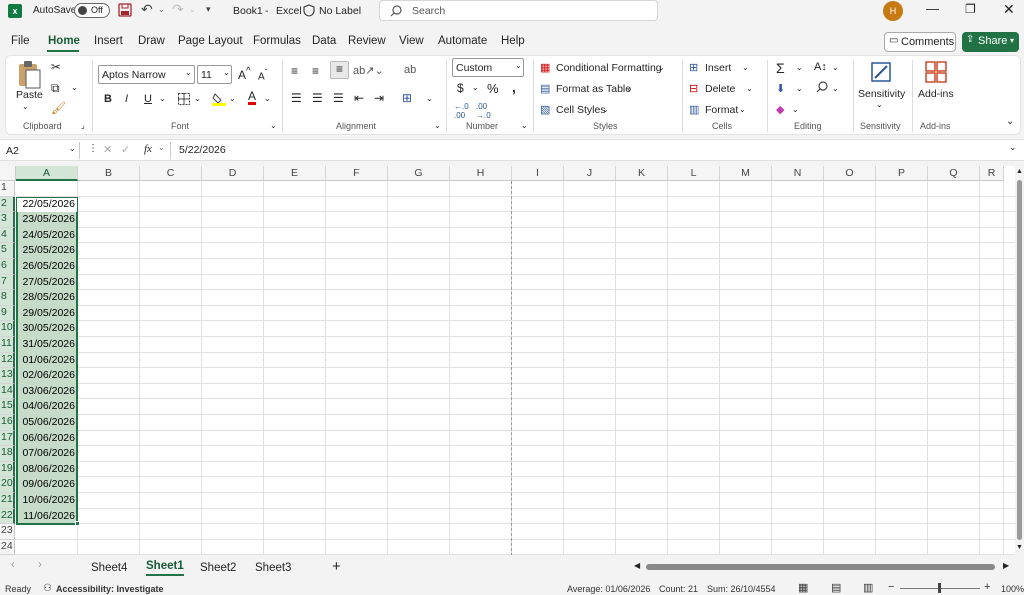 The image size is (1024, 595). I want to click on merge-center-icon: ⊞, so click(407, 98).